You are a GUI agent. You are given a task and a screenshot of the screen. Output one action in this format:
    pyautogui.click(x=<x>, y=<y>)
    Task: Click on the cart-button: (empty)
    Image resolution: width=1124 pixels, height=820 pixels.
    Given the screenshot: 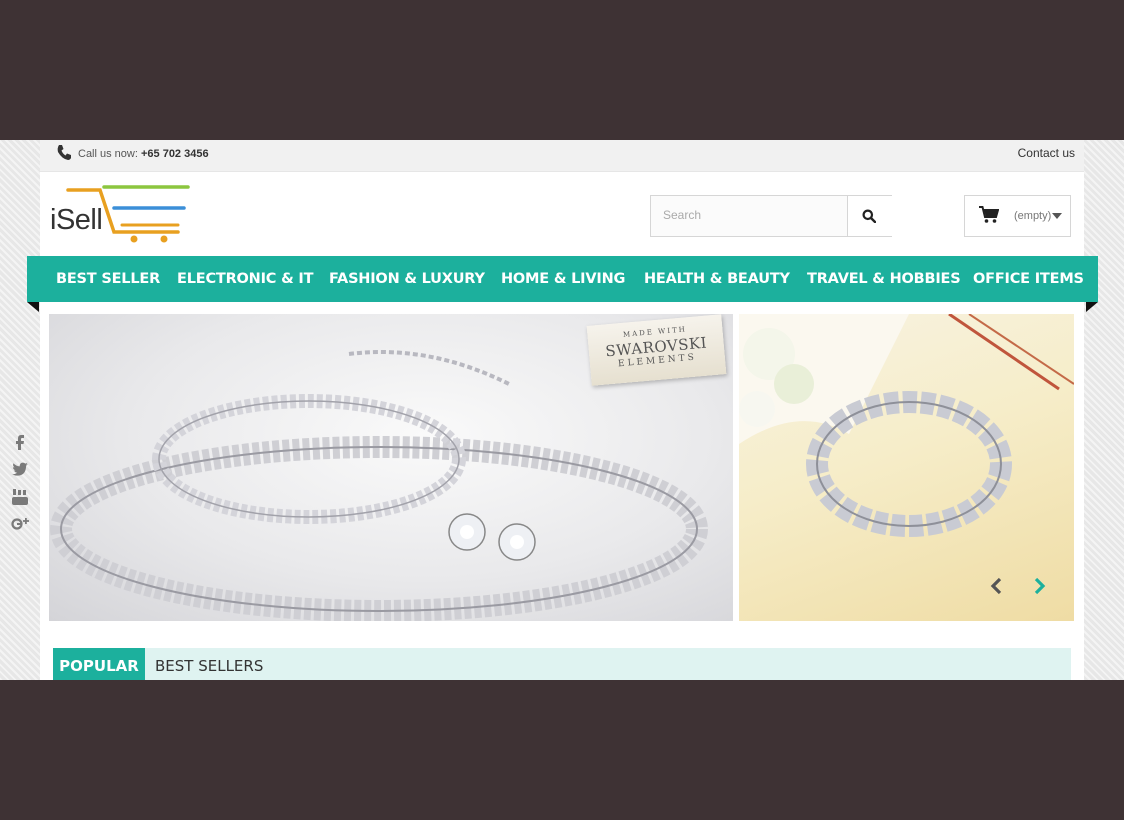 What is the action you would take?
    pyautogui.click(x=1017, y=216)
    